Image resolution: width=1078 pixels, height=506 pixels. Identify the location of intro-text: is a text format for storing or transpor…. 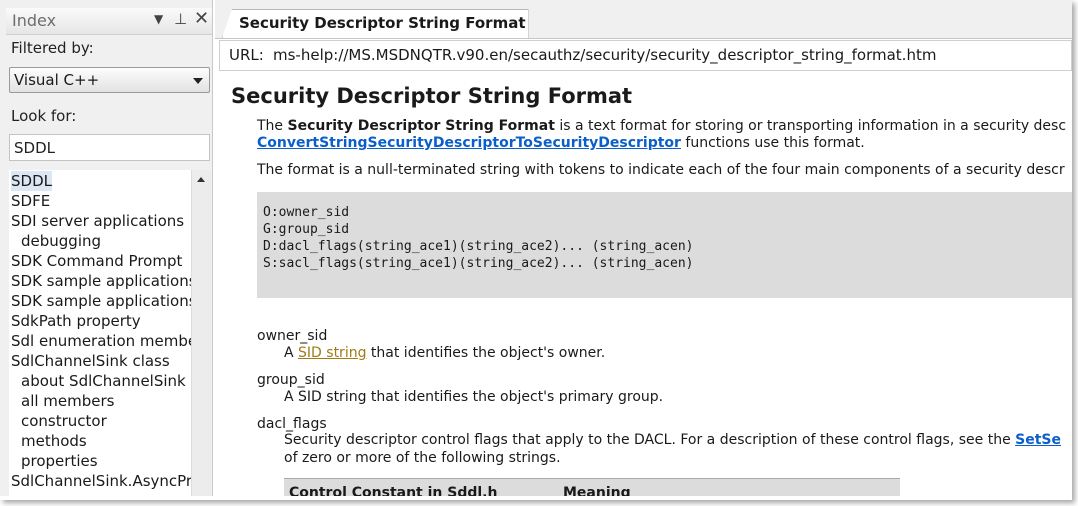
(810, 126).